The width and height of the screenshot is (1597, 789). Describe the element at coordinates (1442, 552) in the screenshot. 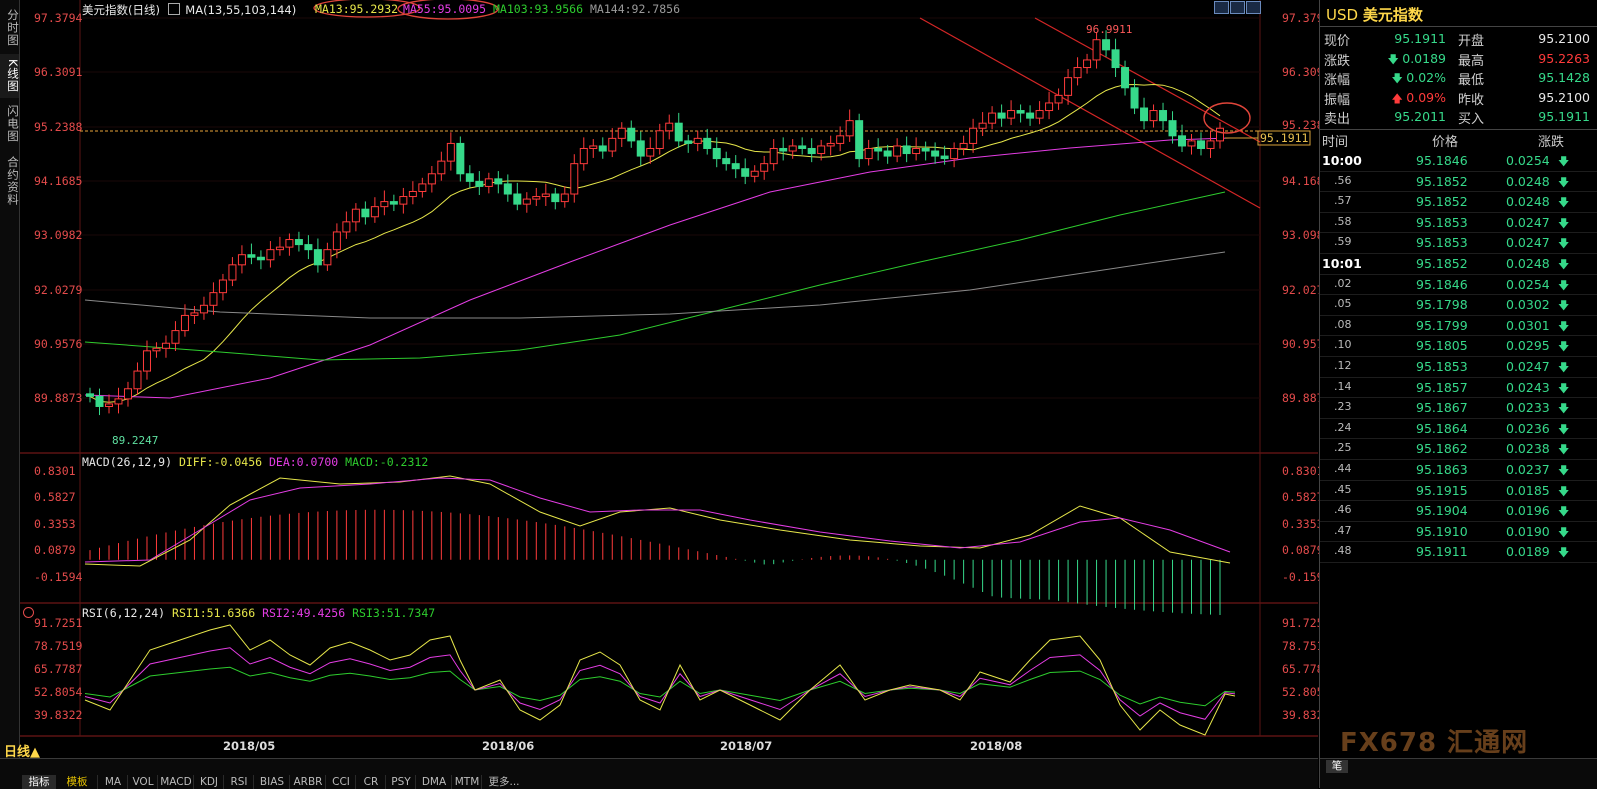

I see `tick-price: 95.1911` at that location.